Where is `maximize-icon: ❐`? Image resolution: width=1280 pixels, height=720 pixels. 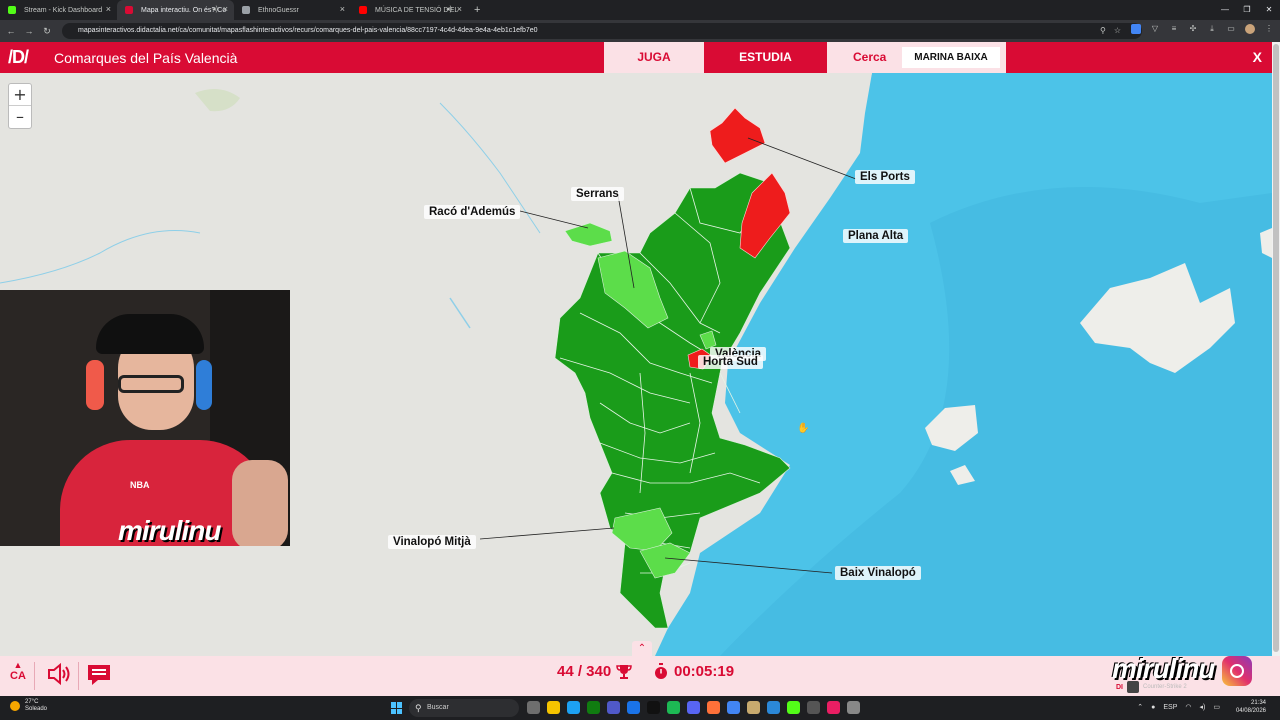 maximize-icon: ❐ is located at coordinates (1247, 10).